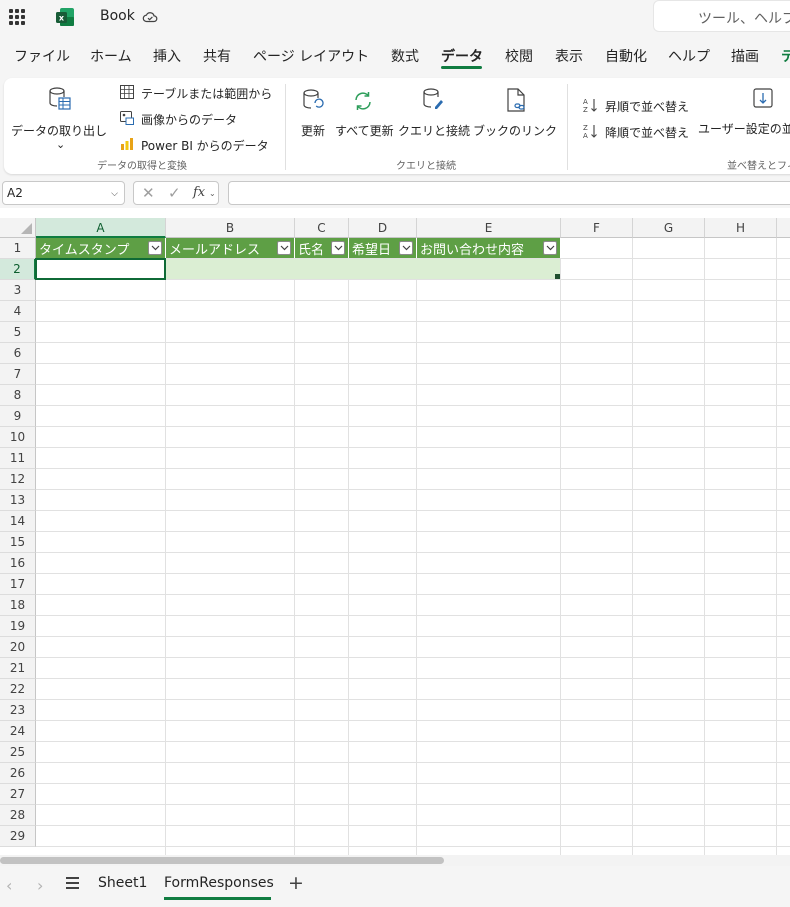 The height and width of the screenshot is (907, 790). I want to click on row-header: 18, so click(18, 605).